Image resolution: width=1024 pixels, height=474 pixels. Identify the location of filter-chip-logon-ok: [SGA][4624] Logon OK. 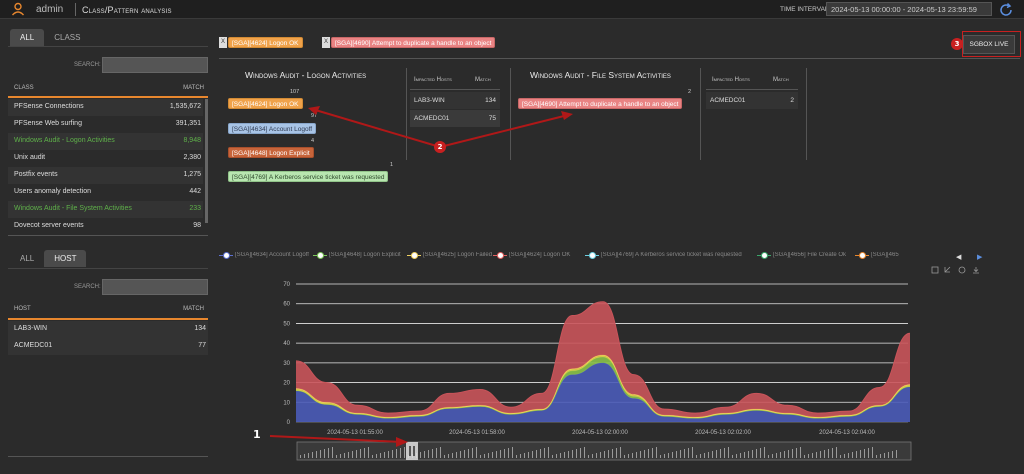
(265, 42).